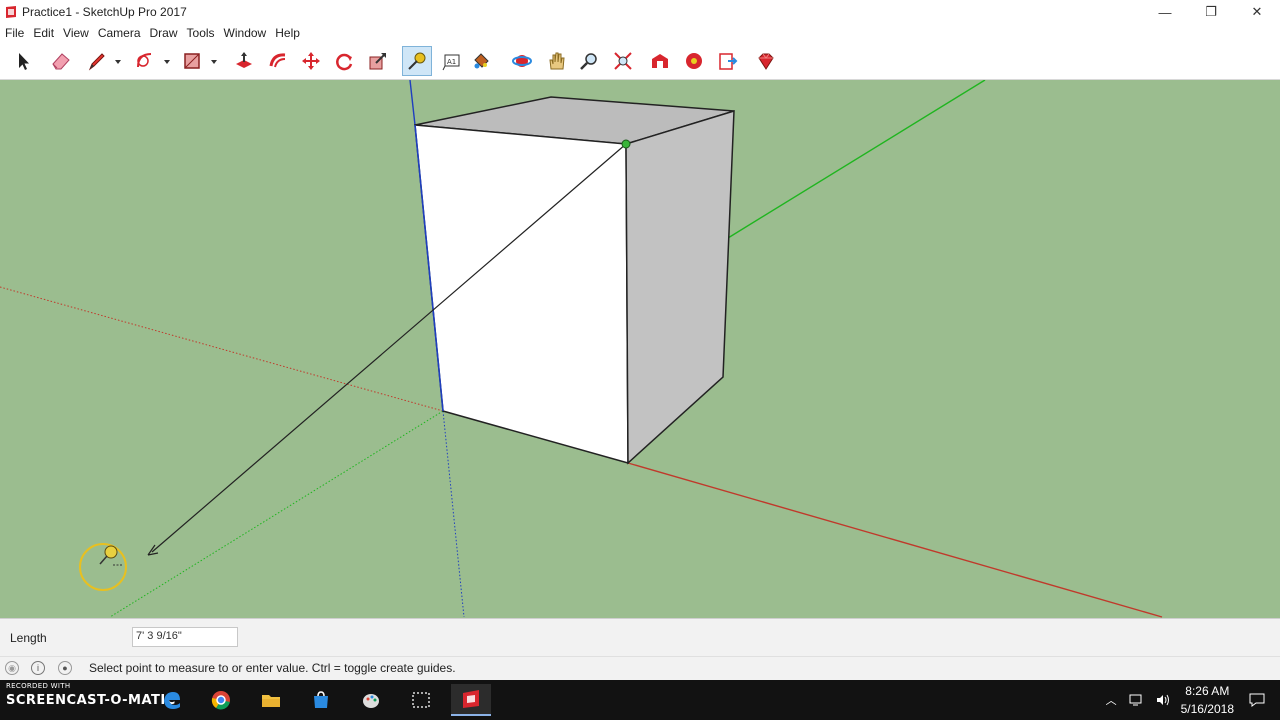 The width and height of the screenshot is (1280, 720). What do you see at coordinates (421, 700) in the screenshot?
I see `snipping-icon` at bounding box center [421, 700].